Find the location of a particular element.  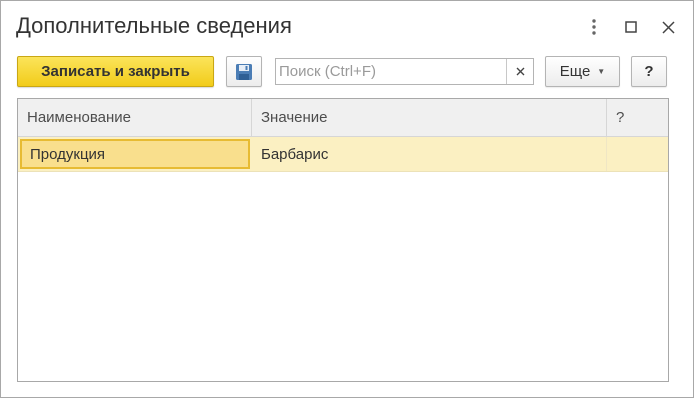

maximize-button is located at coordinates (631, 27).